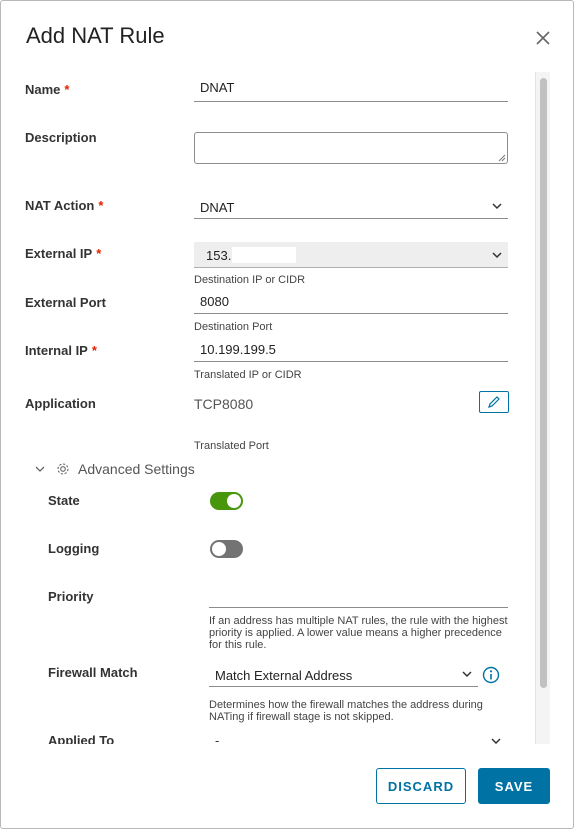 The width and height of the screenshot is (574, 829). Describe the element at coordinates (217, 207) in the screenshot. I see `nat-action-value: DNAT` at that location.